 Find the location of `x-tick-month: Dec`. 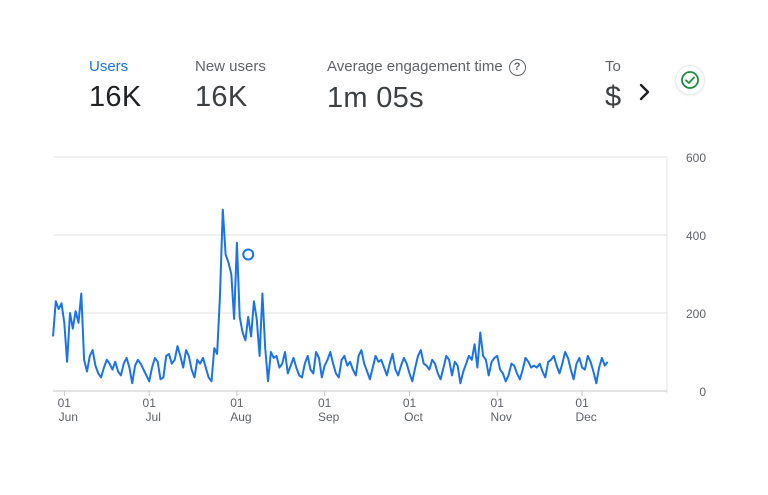

x-tick-month: Dec is located at coordinates (585, 417).